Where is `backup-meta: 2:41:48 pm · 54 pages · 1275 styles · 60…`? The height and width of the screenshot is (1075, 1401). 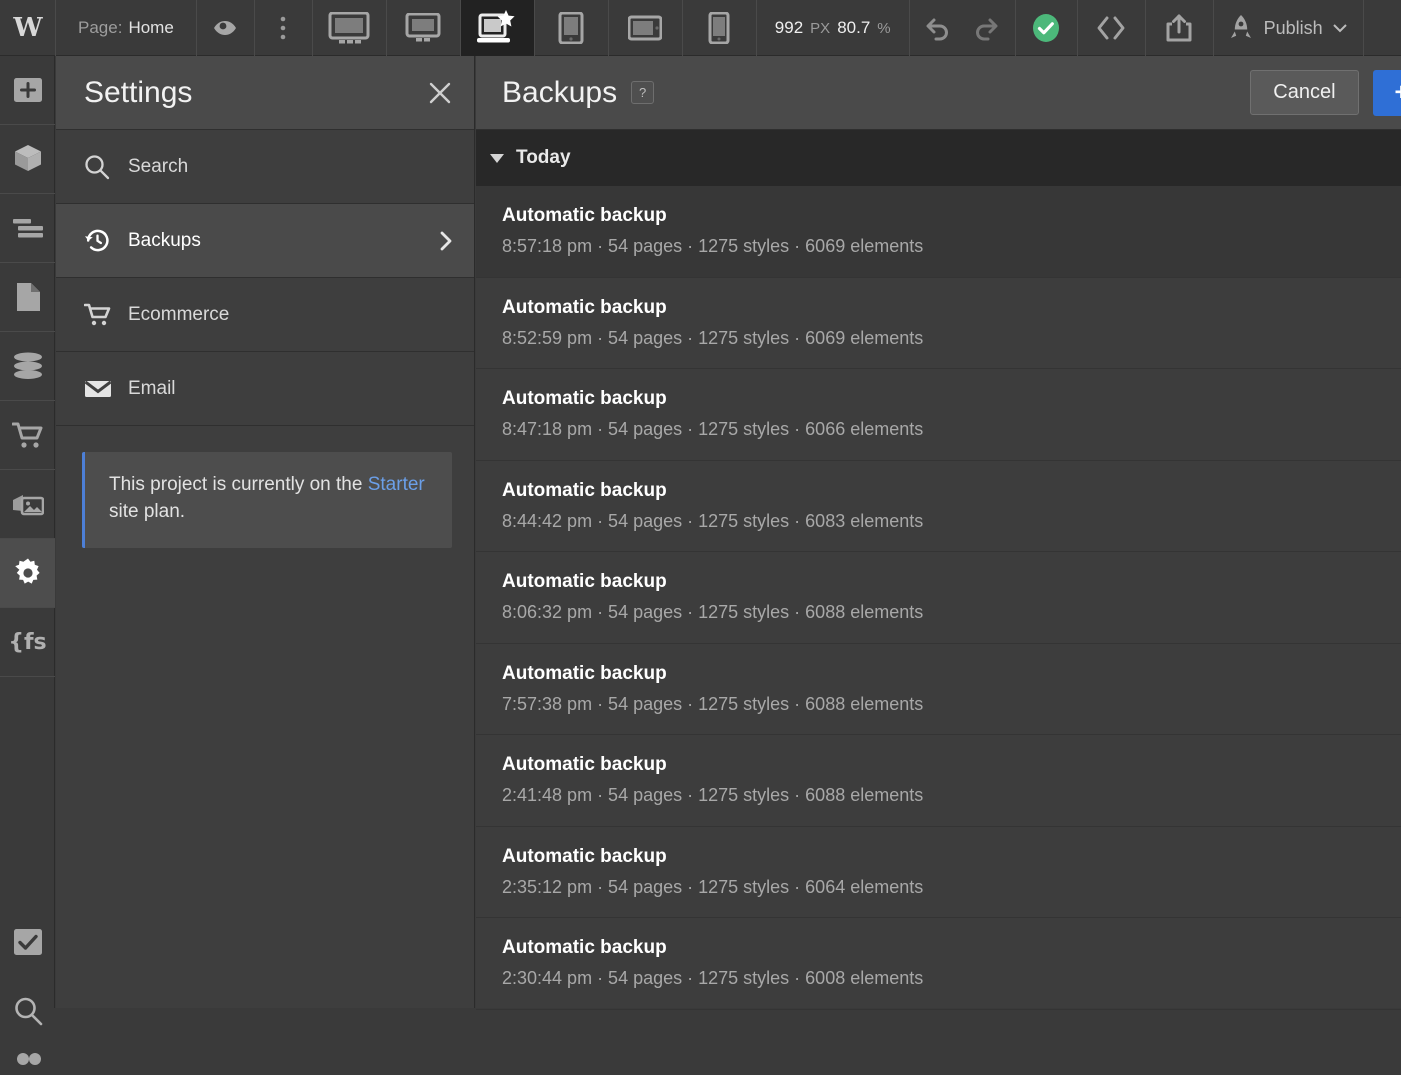 backup-meta: 2:41:48 pm · 54 pages · 1275 styles · 60… is located at coordinates (713, 795).